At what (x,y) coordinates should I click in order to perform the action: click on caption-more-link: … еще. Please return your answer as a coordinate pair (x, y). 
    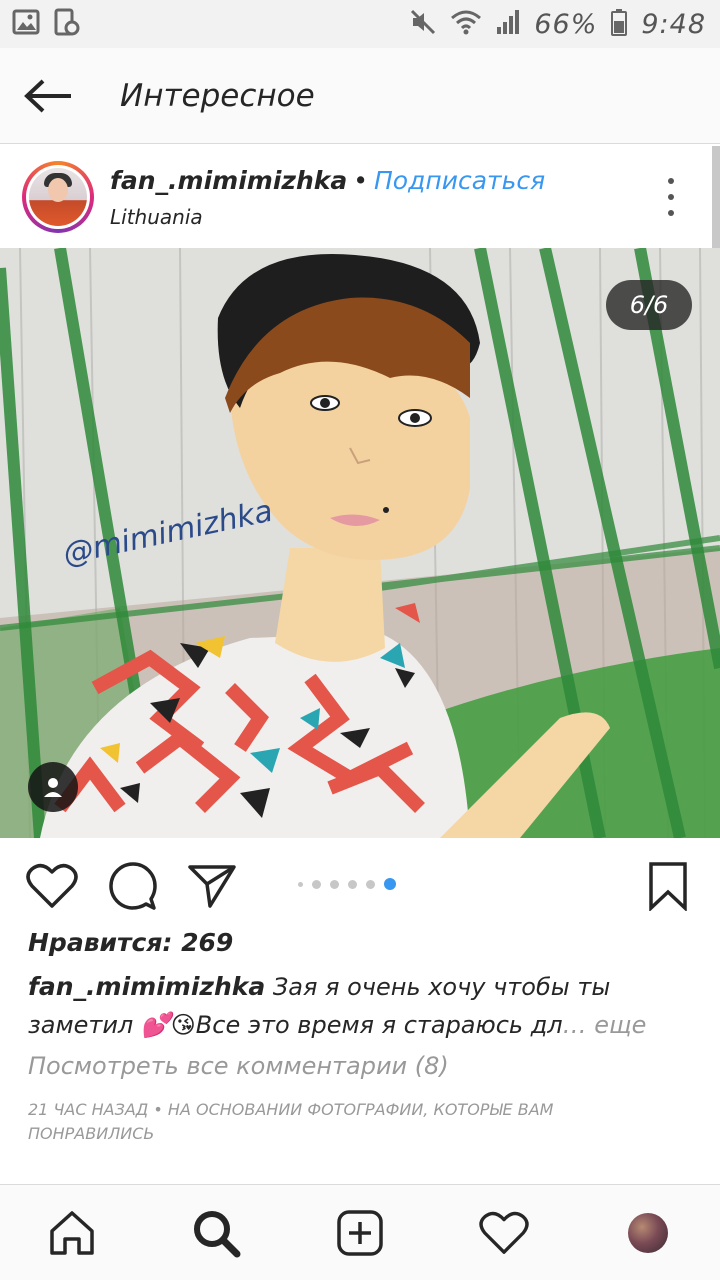
    Looking at the image, I should click on (605, 1025).